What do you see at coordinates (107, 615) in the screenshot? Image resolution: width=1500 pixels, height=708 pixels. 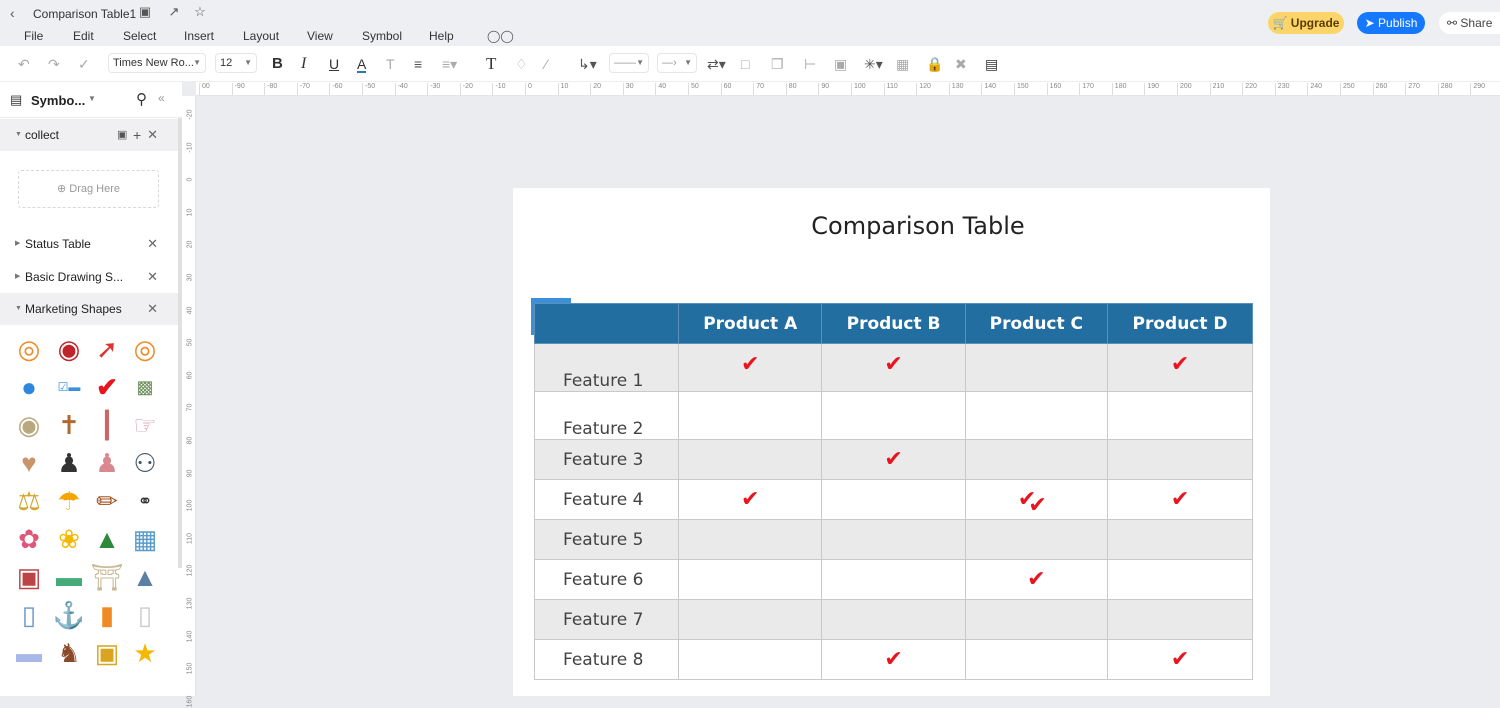 I see `cylinder-icon: ▮` at bounding box center [107, 615].